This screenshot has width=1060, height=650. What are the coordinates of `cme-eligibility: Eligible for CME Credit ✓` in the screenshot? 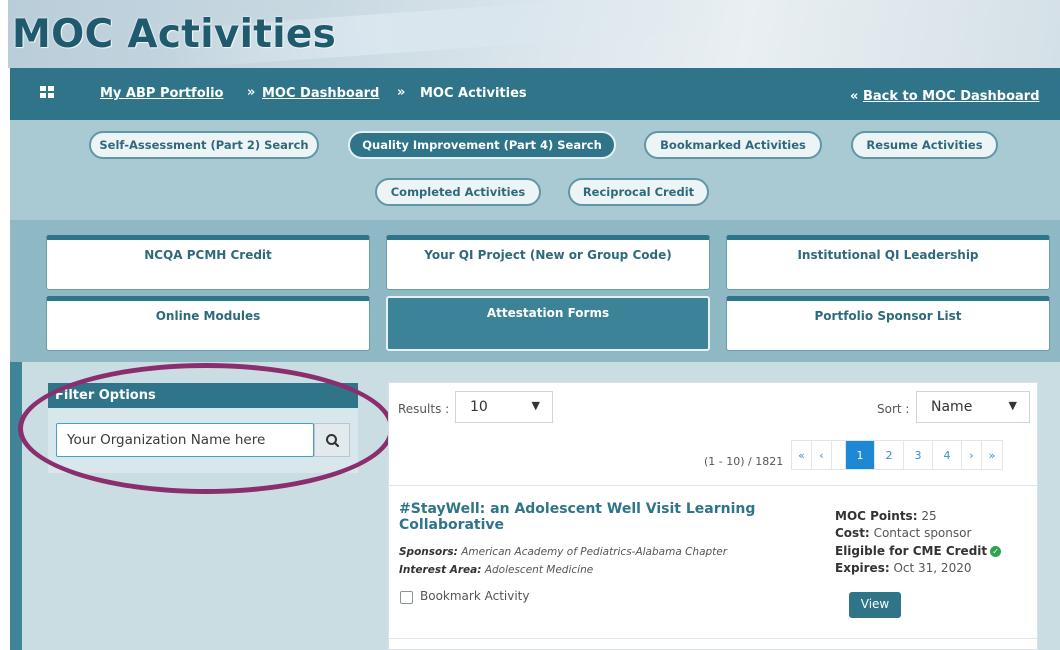 It's located at (918, 551).